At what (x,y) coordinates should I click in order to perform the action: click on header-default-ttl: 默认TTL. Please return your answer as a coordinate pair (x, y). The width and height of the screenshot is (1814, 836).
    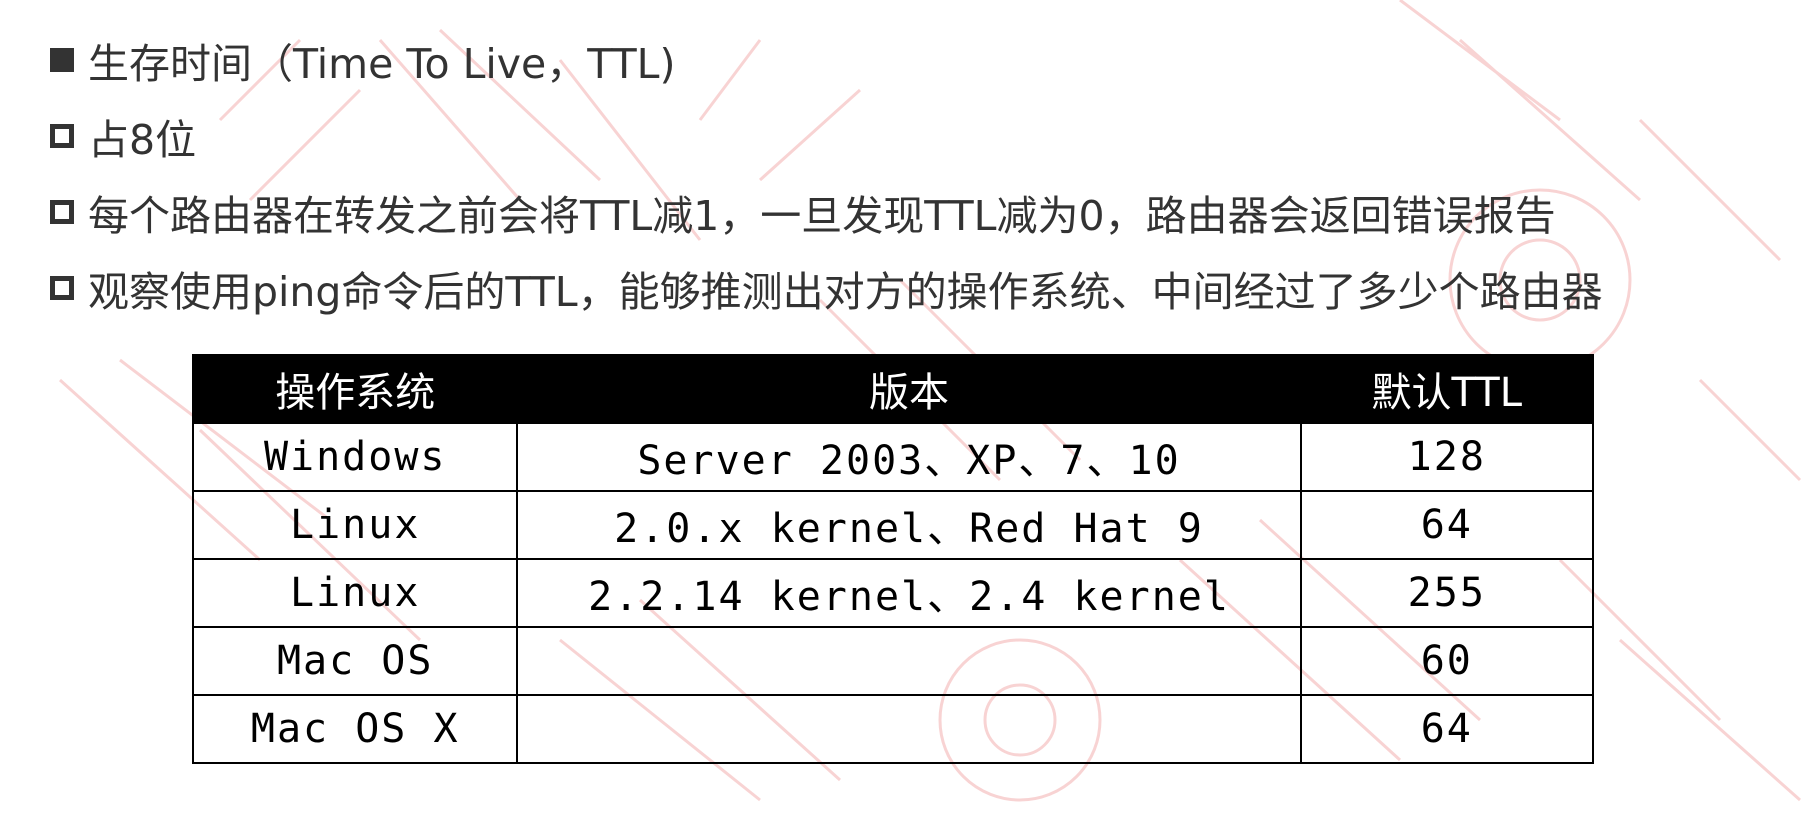
    Looking at the image, I should click on (1447, 389).